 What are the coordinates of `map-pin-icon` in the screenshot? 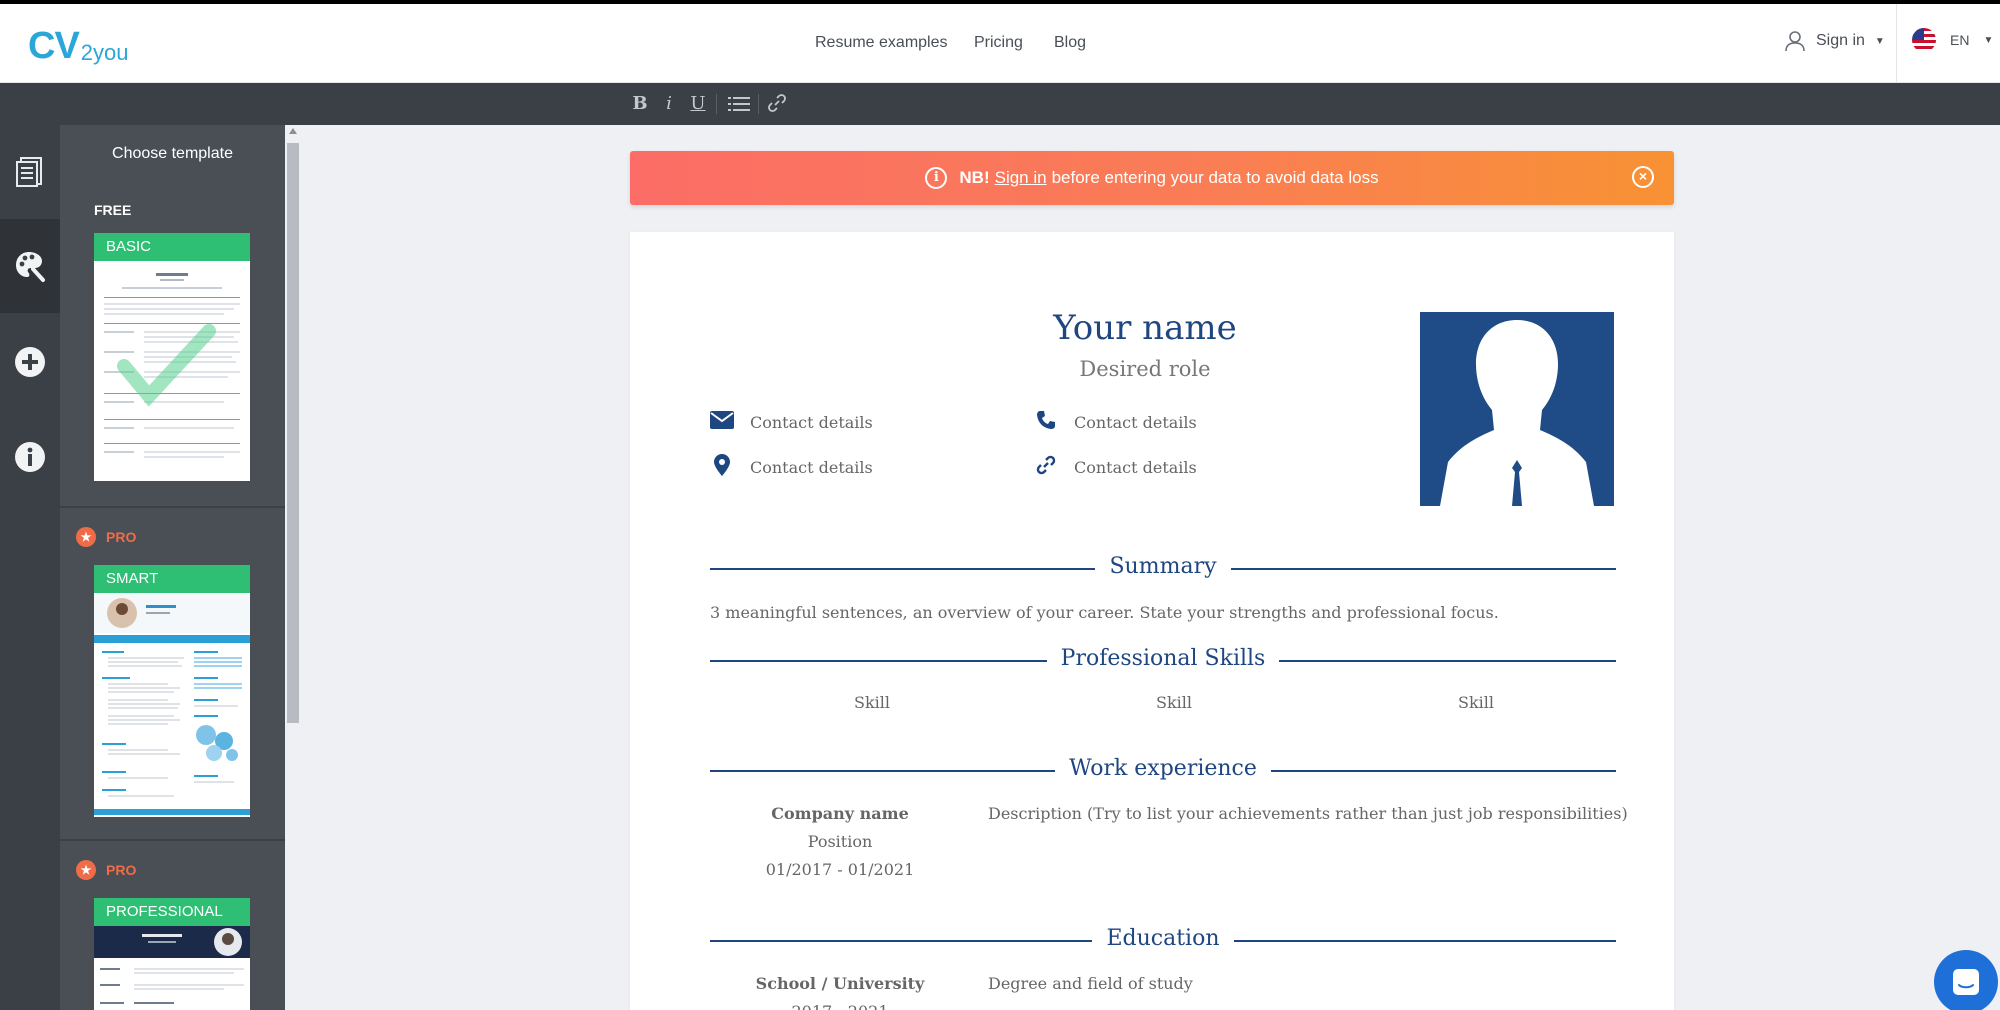 It's located at (722, 467).